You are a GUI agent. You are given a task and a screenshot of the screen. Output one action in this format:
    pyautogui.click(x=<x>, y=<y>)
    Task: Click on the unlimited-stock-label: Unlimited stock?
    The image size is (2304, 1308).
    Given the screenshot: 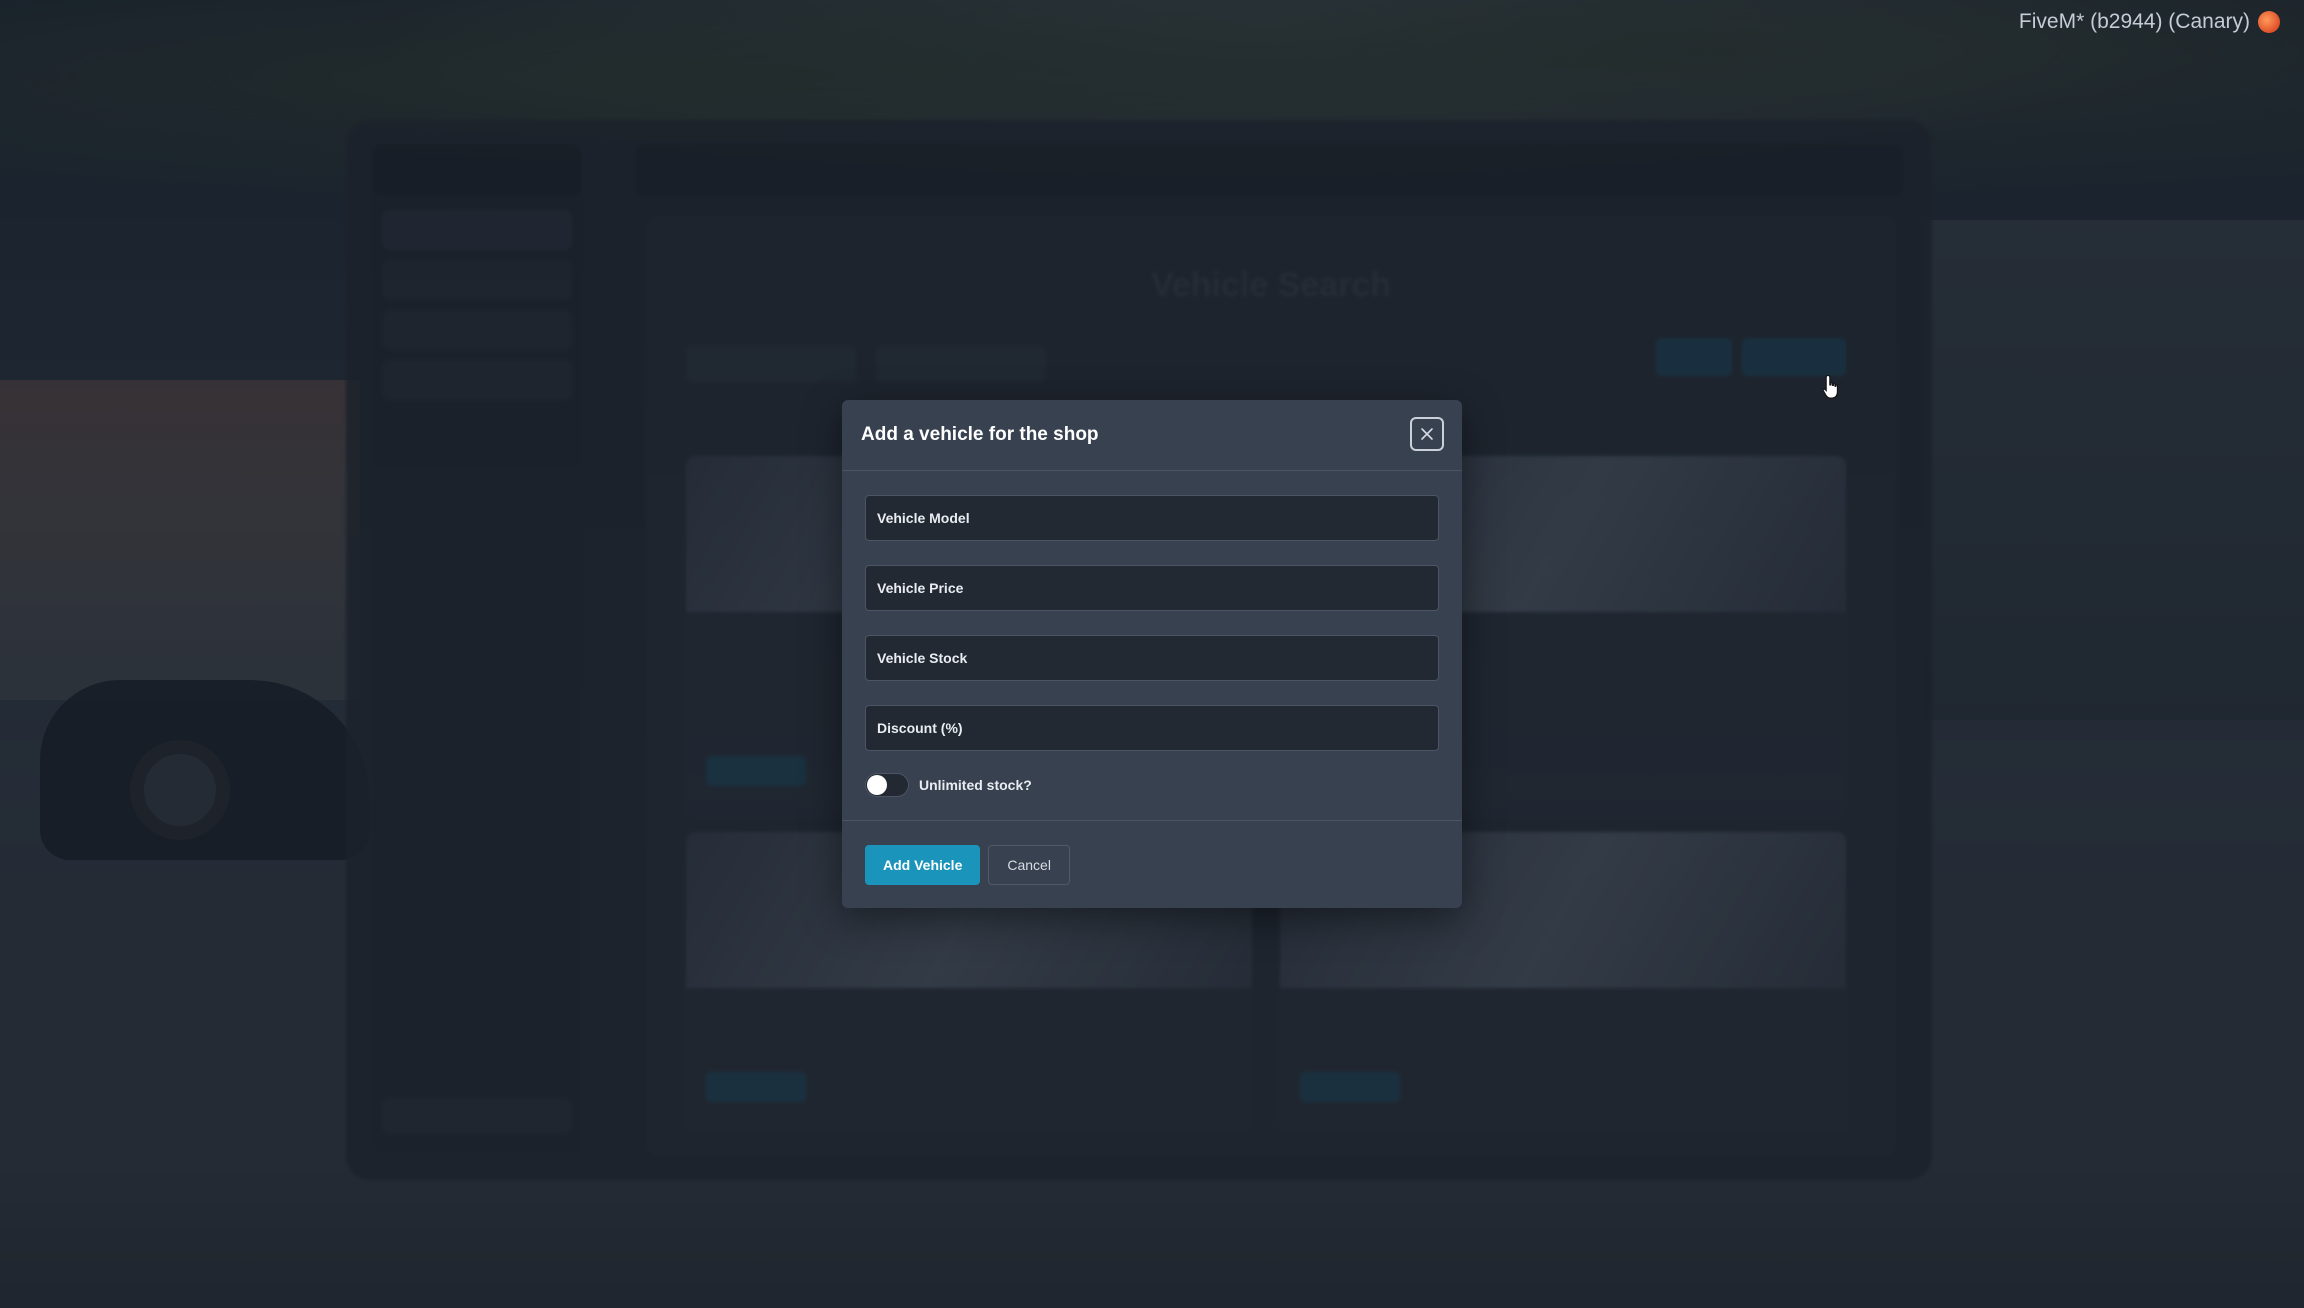 What is the action you would take?
    pyautogui.click(x=975, y=785)
    